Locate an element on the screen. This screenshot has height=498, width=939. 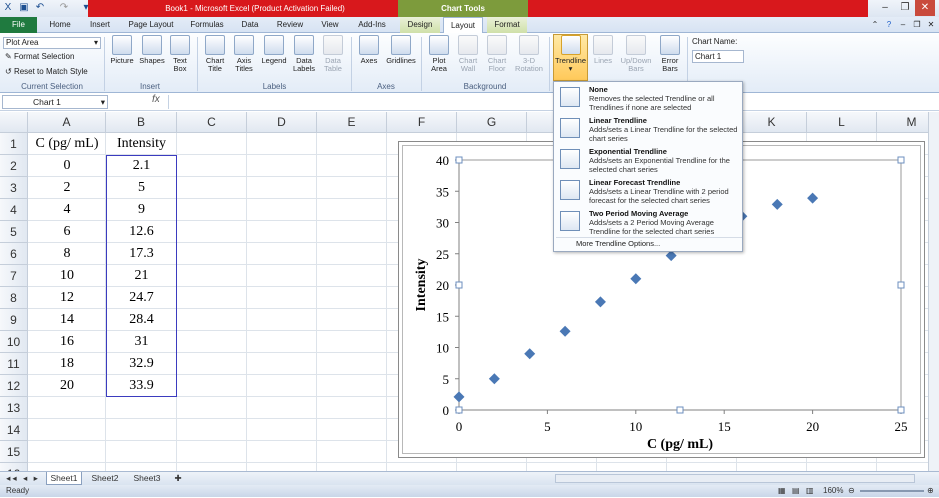
sheet-tab-sheet2: Sheet2 is located at coordinates (105, 478).